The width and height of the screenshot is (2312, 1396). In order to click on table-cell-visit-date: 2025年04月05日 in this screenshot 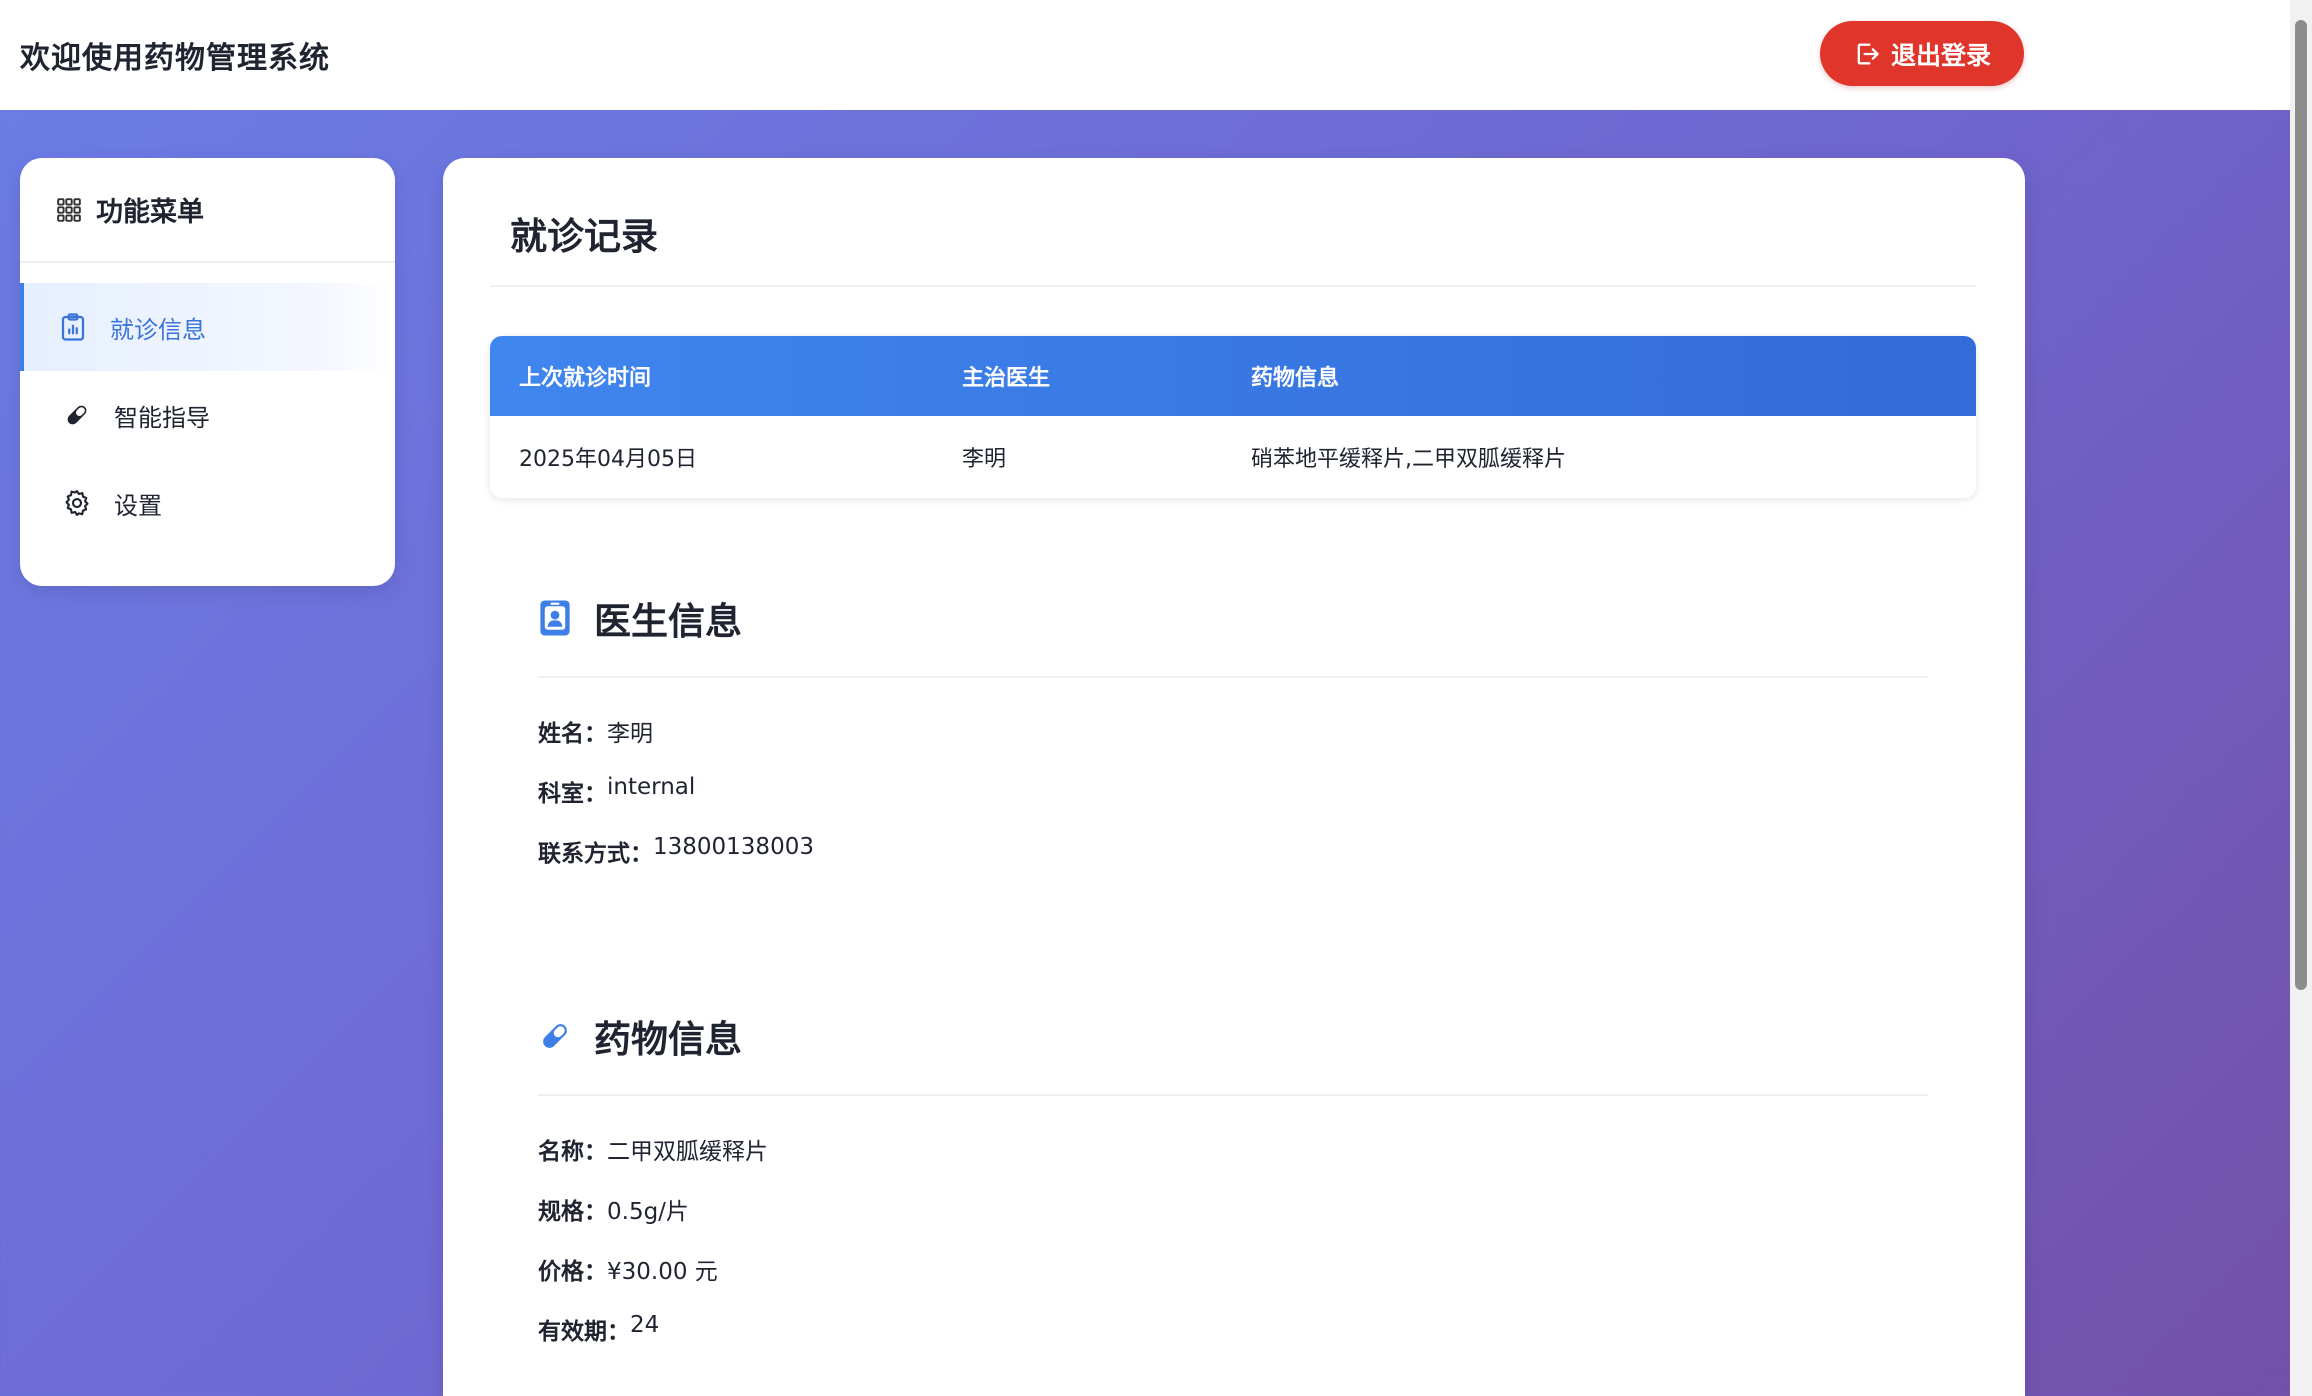, I will do `click(608, 459)`.